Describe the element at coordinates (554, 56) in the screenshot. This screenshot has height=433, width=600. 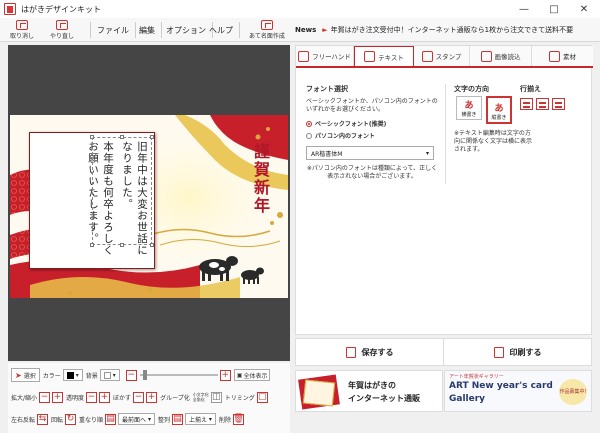
I see `material-icon` at that location.